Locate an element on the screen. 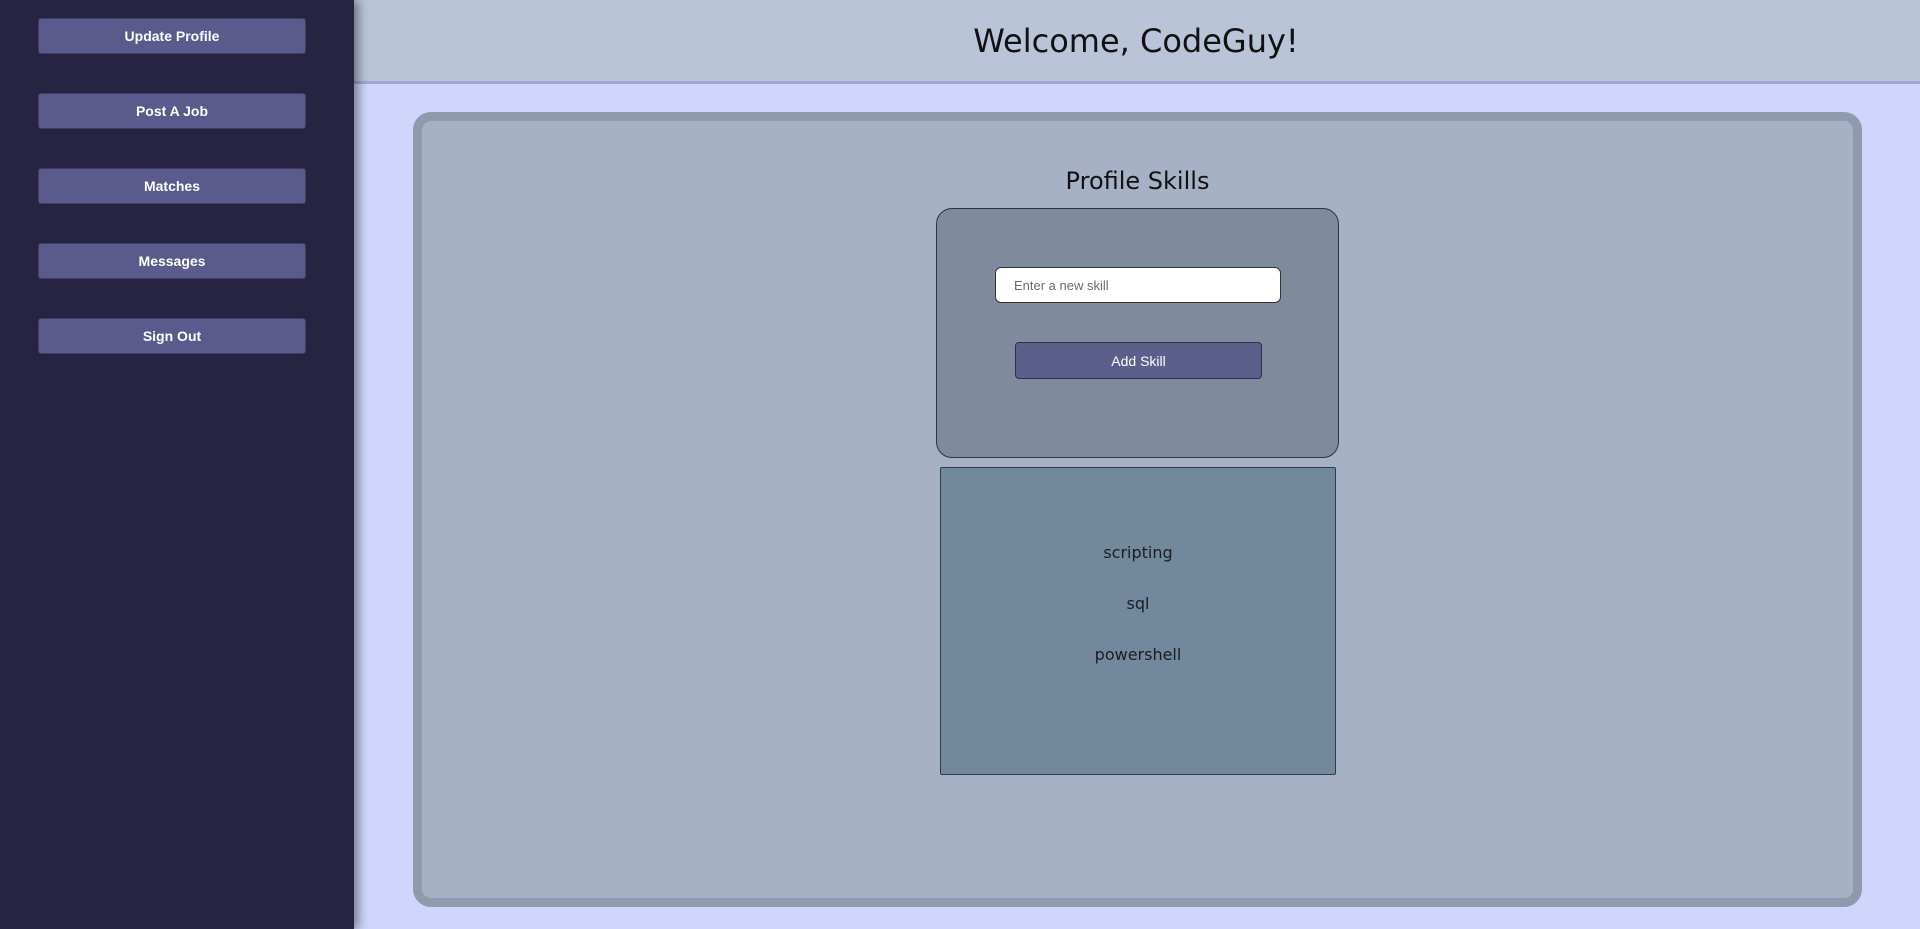 The width and height of the screenshot is (1920, 929). matches-button: Matches is located at coordinates (172, 186).